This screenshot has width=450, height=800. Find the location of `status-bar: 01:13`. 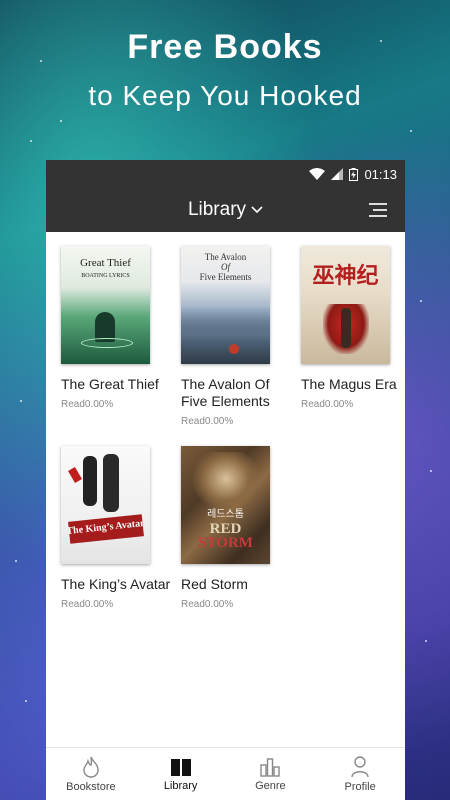

status-bar: 01:13 is located at coordinates (225, 174).